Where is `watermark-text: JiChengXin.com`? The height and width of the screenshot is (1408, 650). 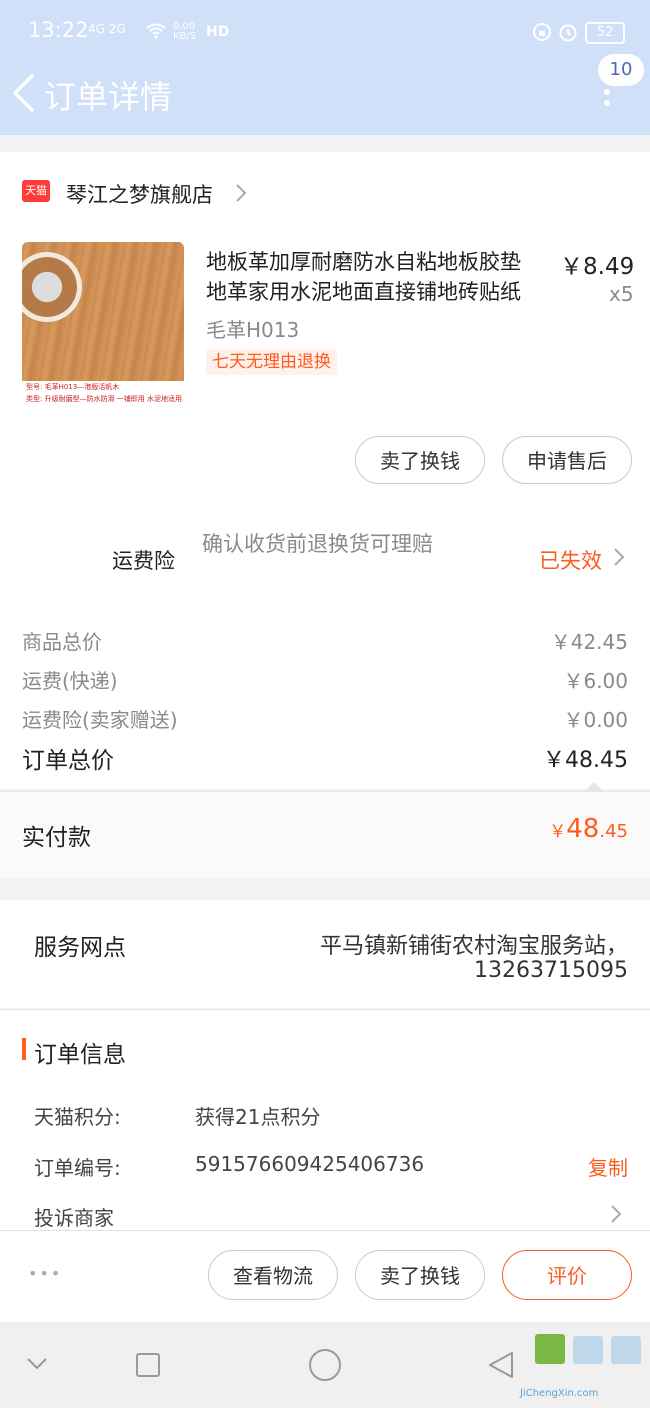 watermark-text: JiChengXin.com is located at coordinates (559, 1393).